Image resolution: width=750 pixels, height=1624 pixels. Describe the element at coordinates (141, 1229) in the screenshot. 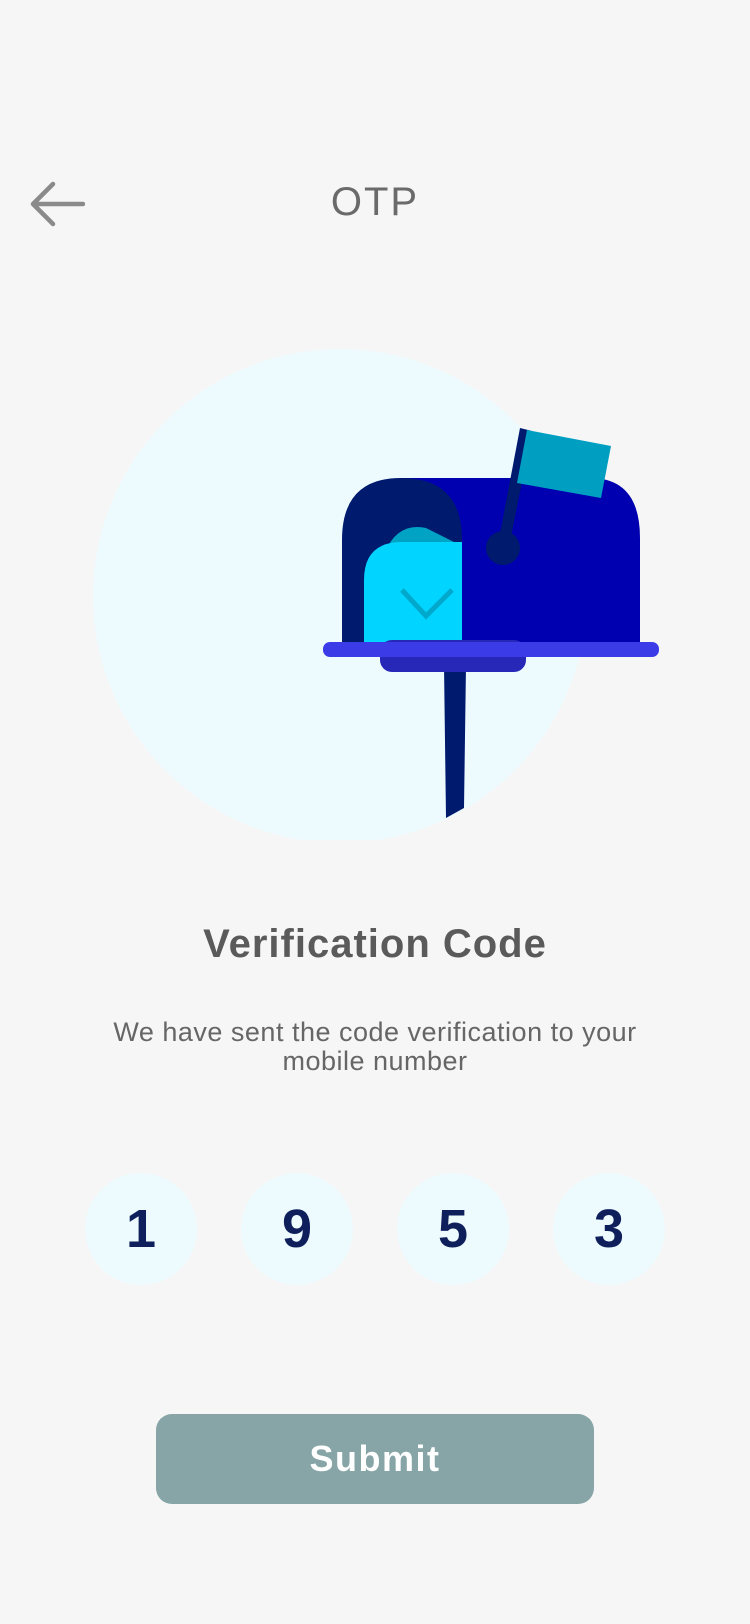

I see `otp-digit-1: 1` at that location.